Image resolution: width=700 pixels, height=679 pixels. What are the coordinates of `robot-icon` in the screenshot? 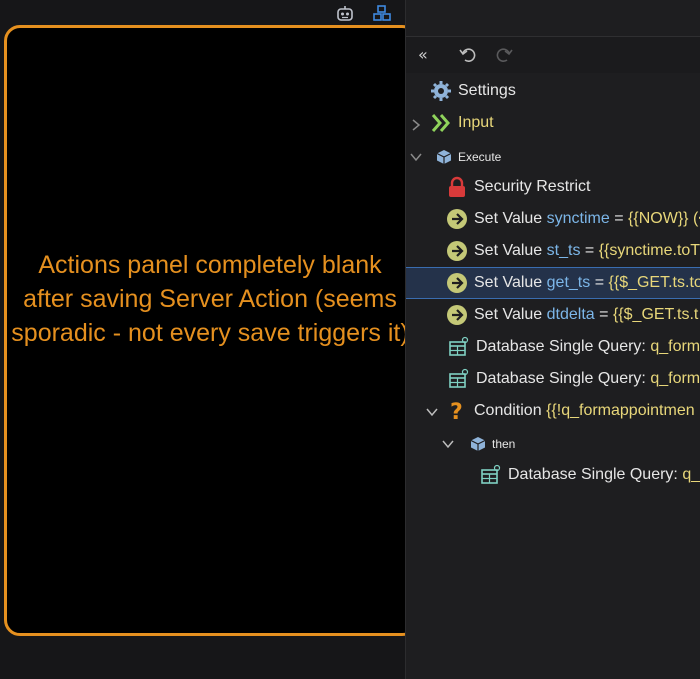 It's located at (345, 14).